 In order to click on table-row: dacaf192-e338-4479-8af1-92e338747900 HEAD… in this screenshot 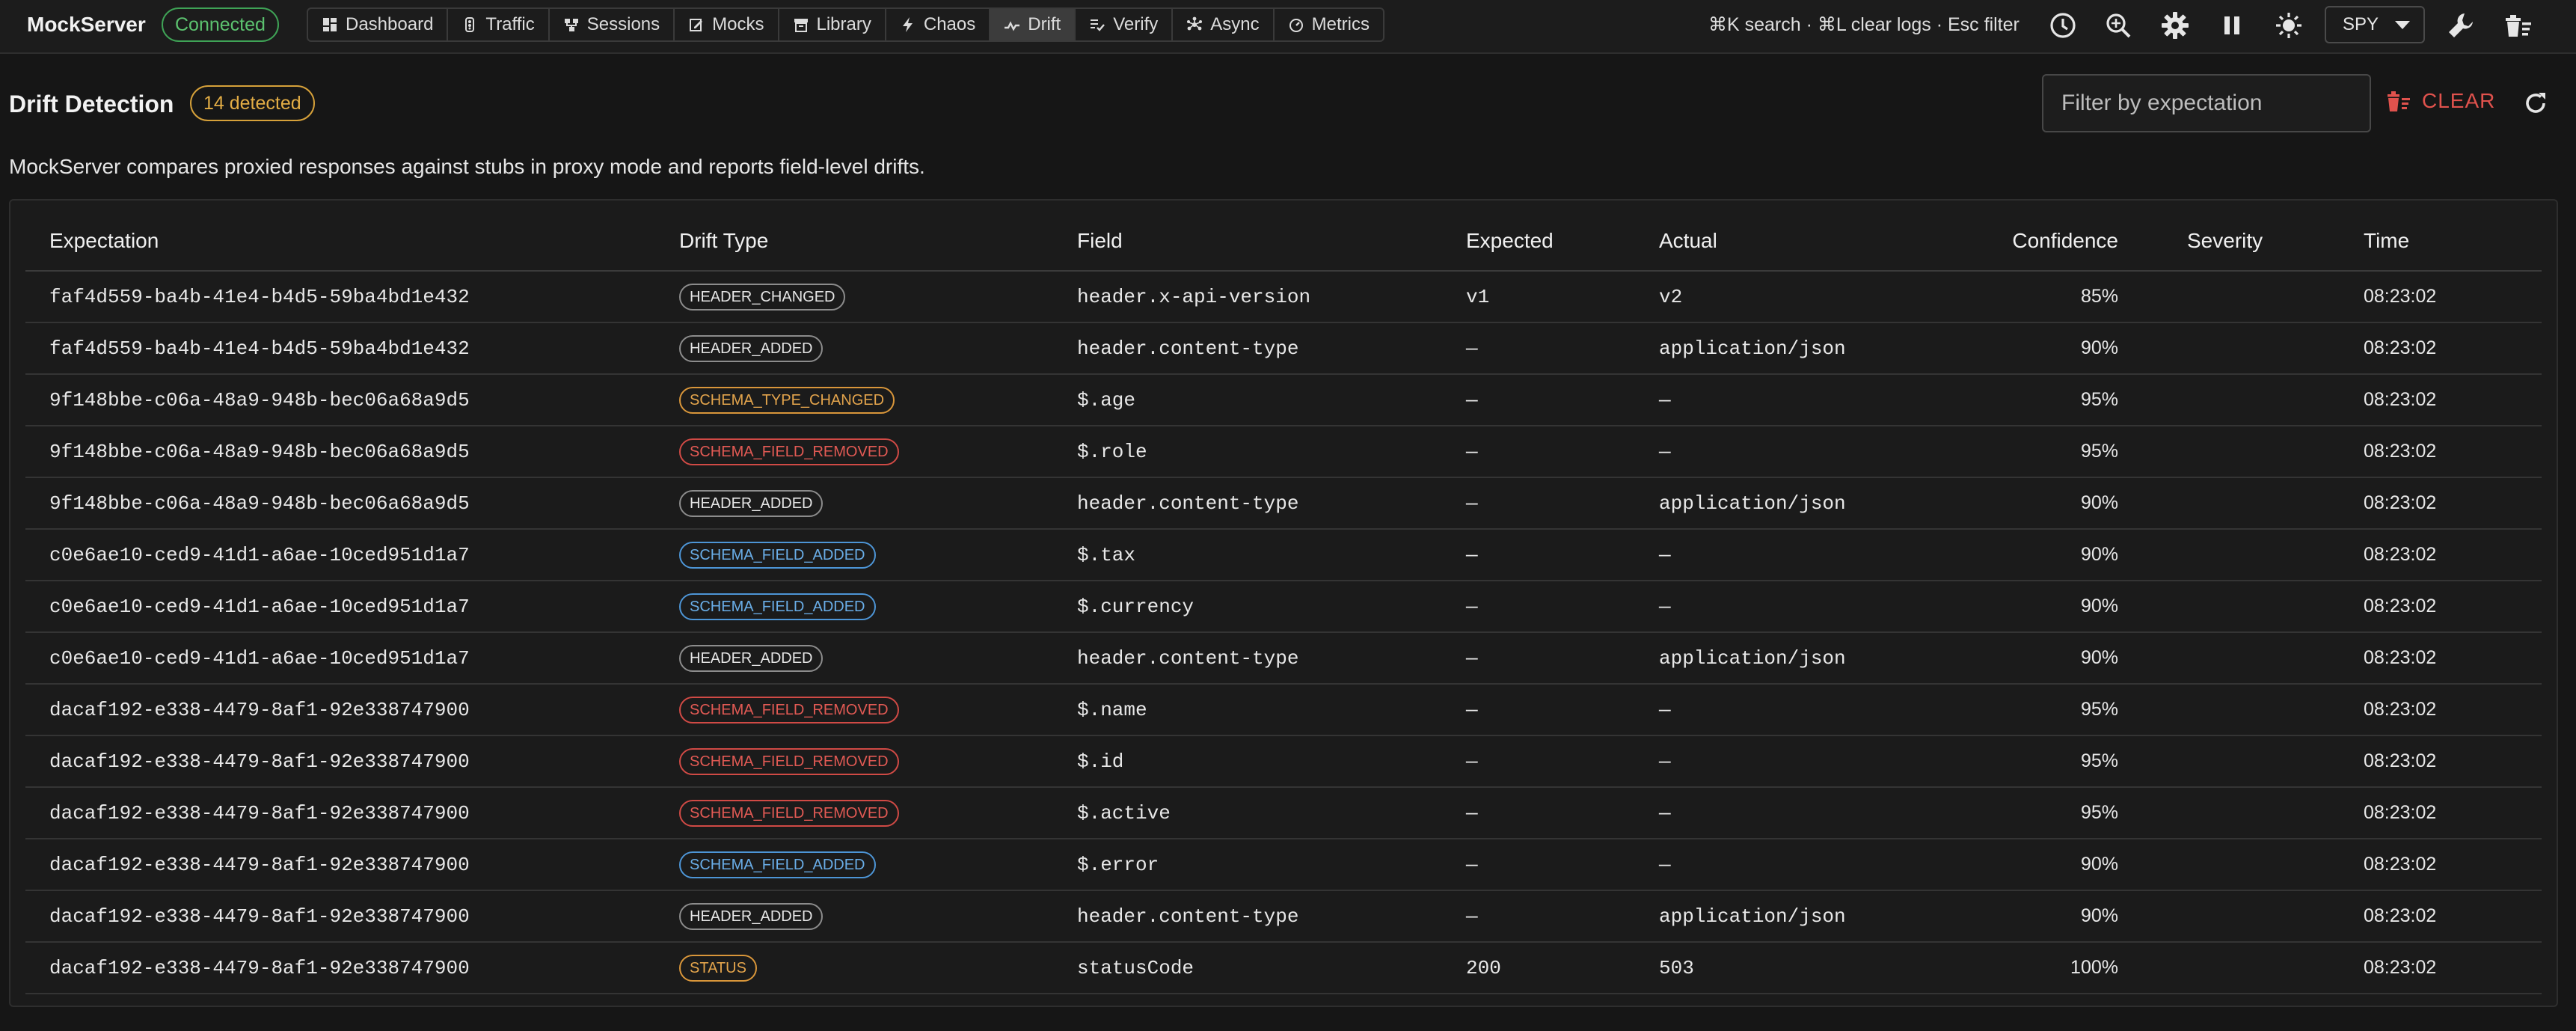, I will do `click(1283, 916)`.